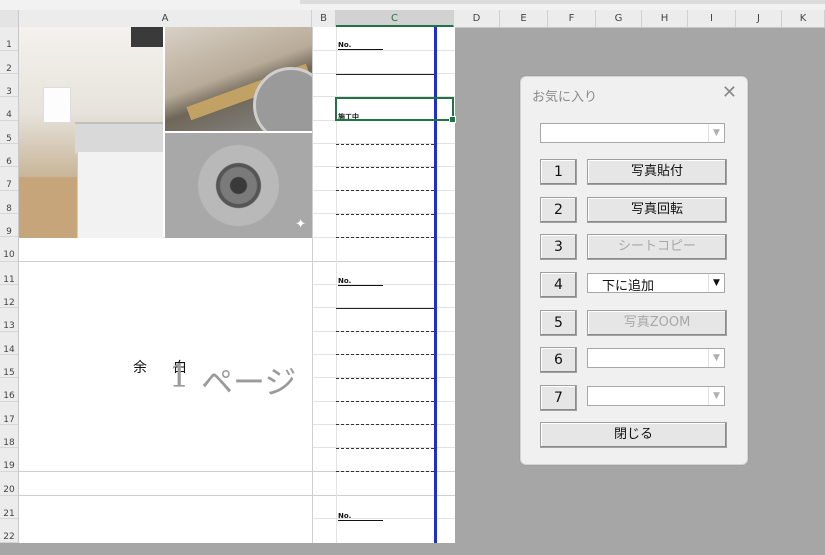  I want to click on column-header-c: C, so click(395, 18).